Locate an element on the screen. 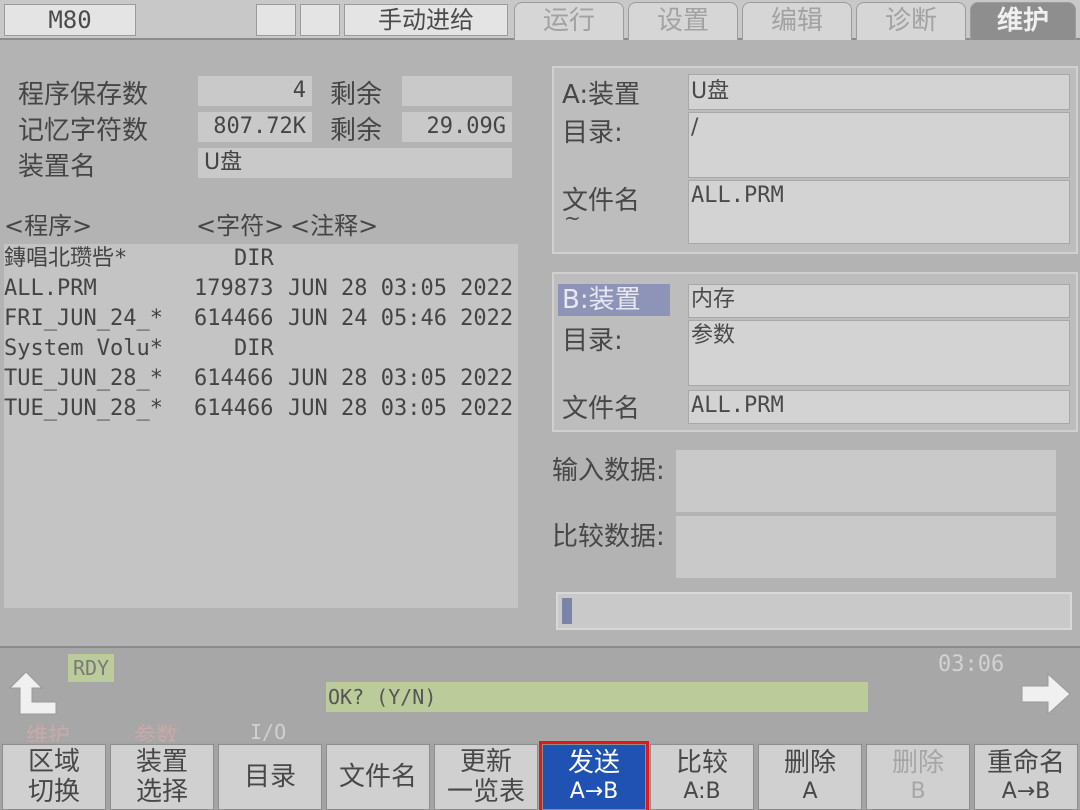 This screenshot has height=810, width=1080. file-name: ALL.PRM is located at coordinates (50, 288).